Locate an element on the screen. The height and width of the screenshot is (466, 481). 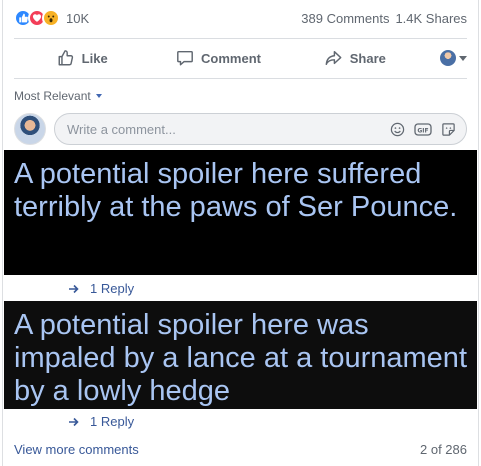
reaction-icons is located at coordinates (37, 18).